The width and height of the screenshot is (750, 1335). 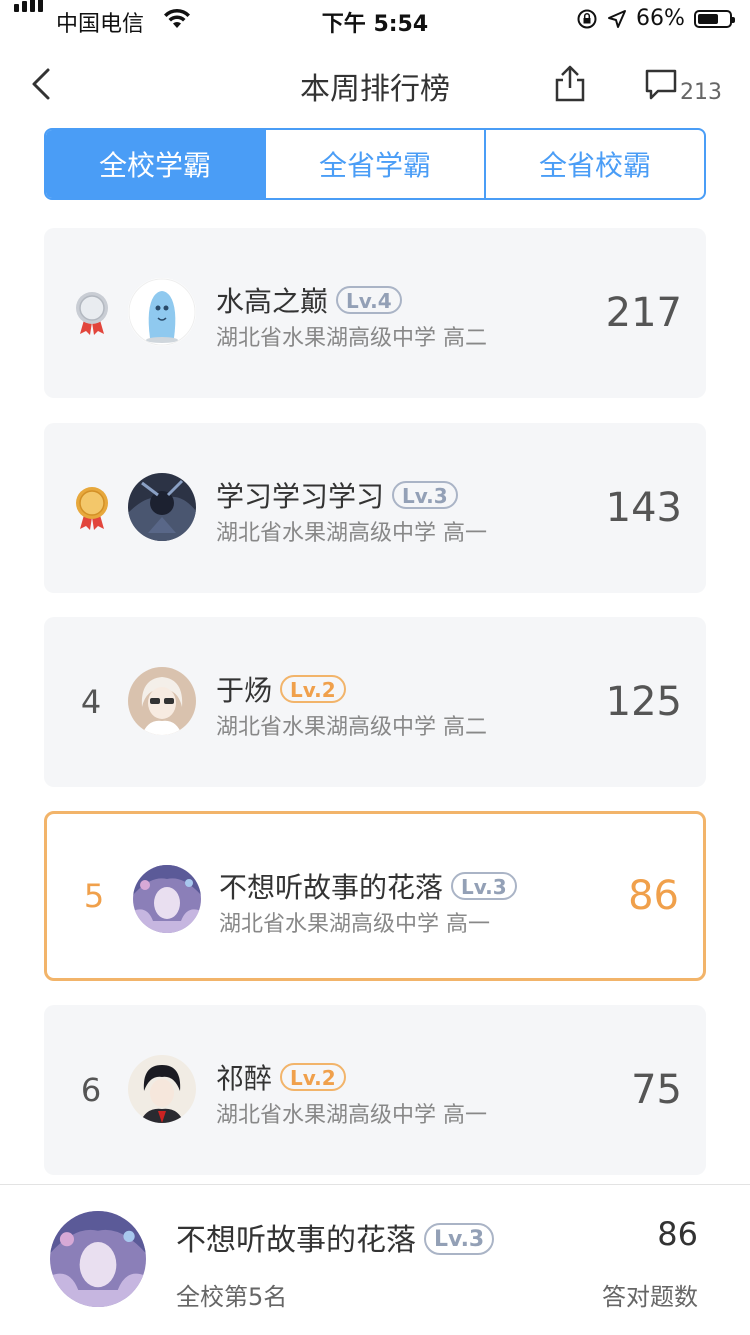 What do you see at coordinates (155, 164) in the screenshot?
I see `tab-school-top: 全校学霸` at bounding box center [155, 164].